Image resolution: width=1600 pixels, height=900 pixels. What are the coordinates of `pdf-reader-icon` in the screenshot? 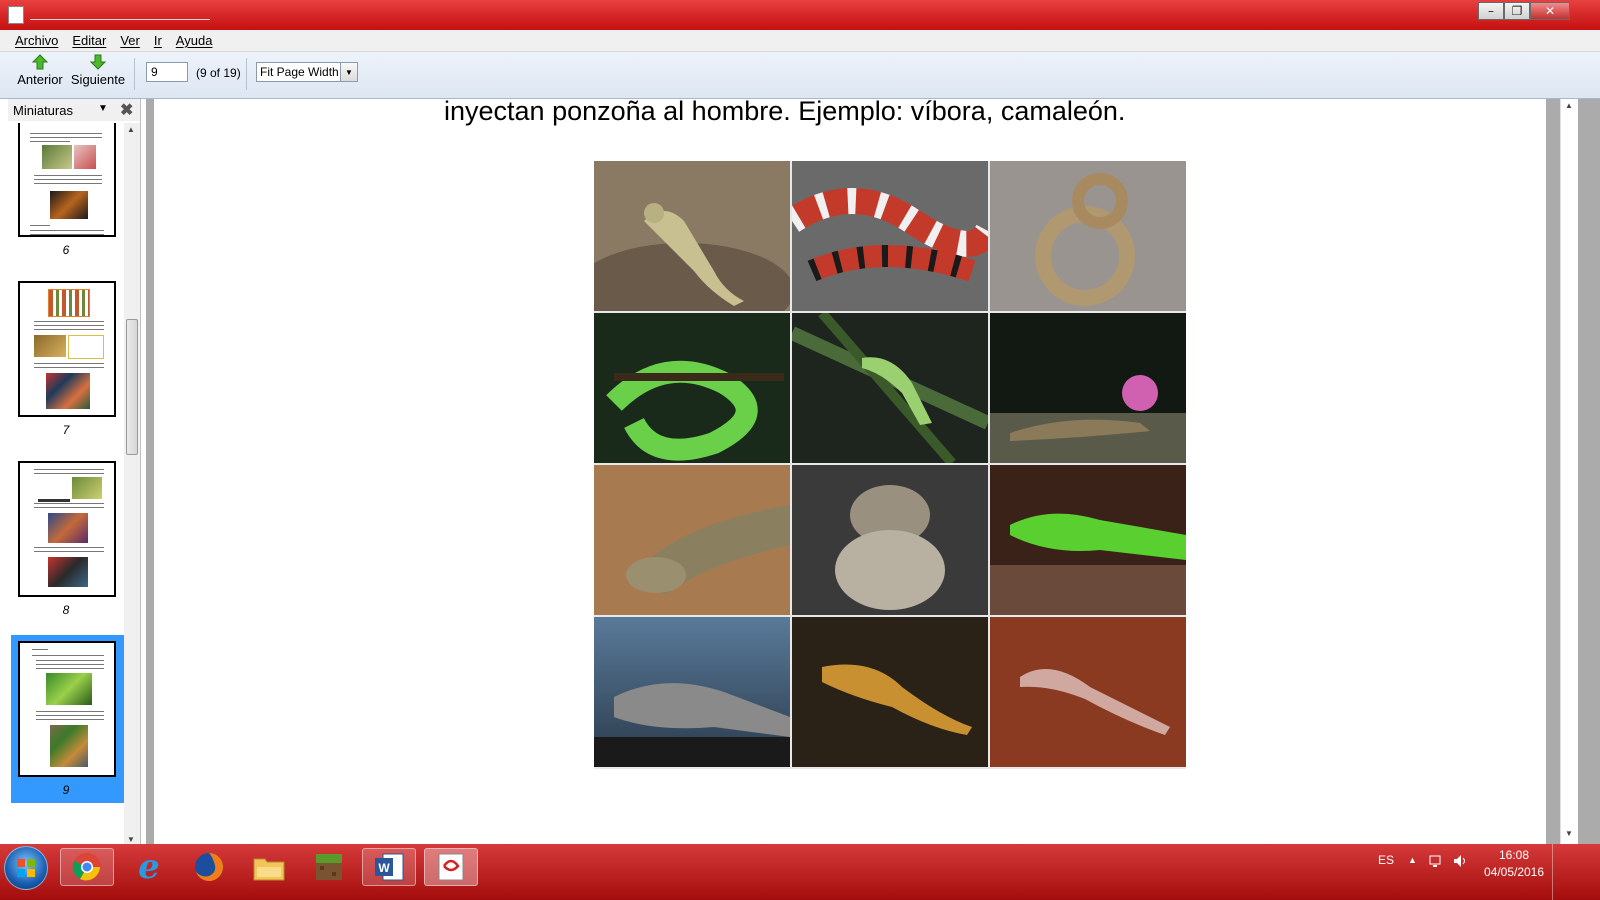 It's located at (451, 867).